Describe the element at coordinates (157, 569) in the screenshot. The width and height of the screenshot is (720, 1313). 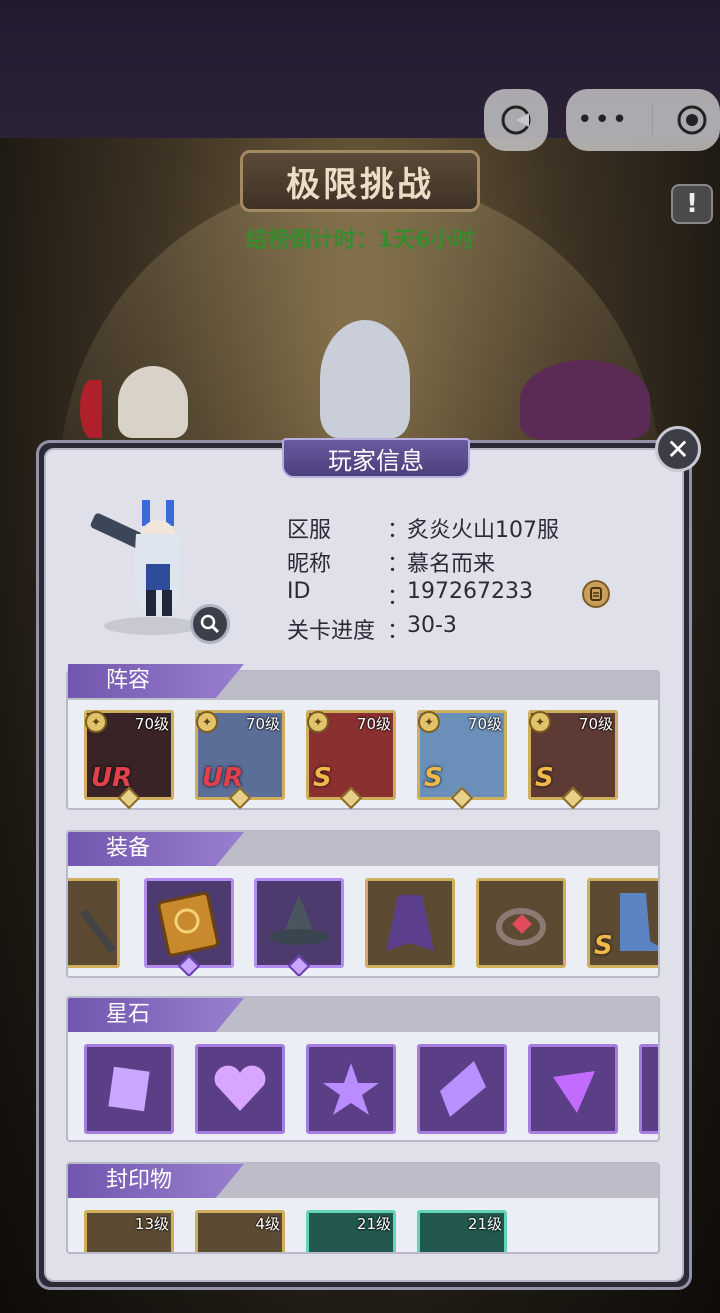
I see `player-avatar` at that location.